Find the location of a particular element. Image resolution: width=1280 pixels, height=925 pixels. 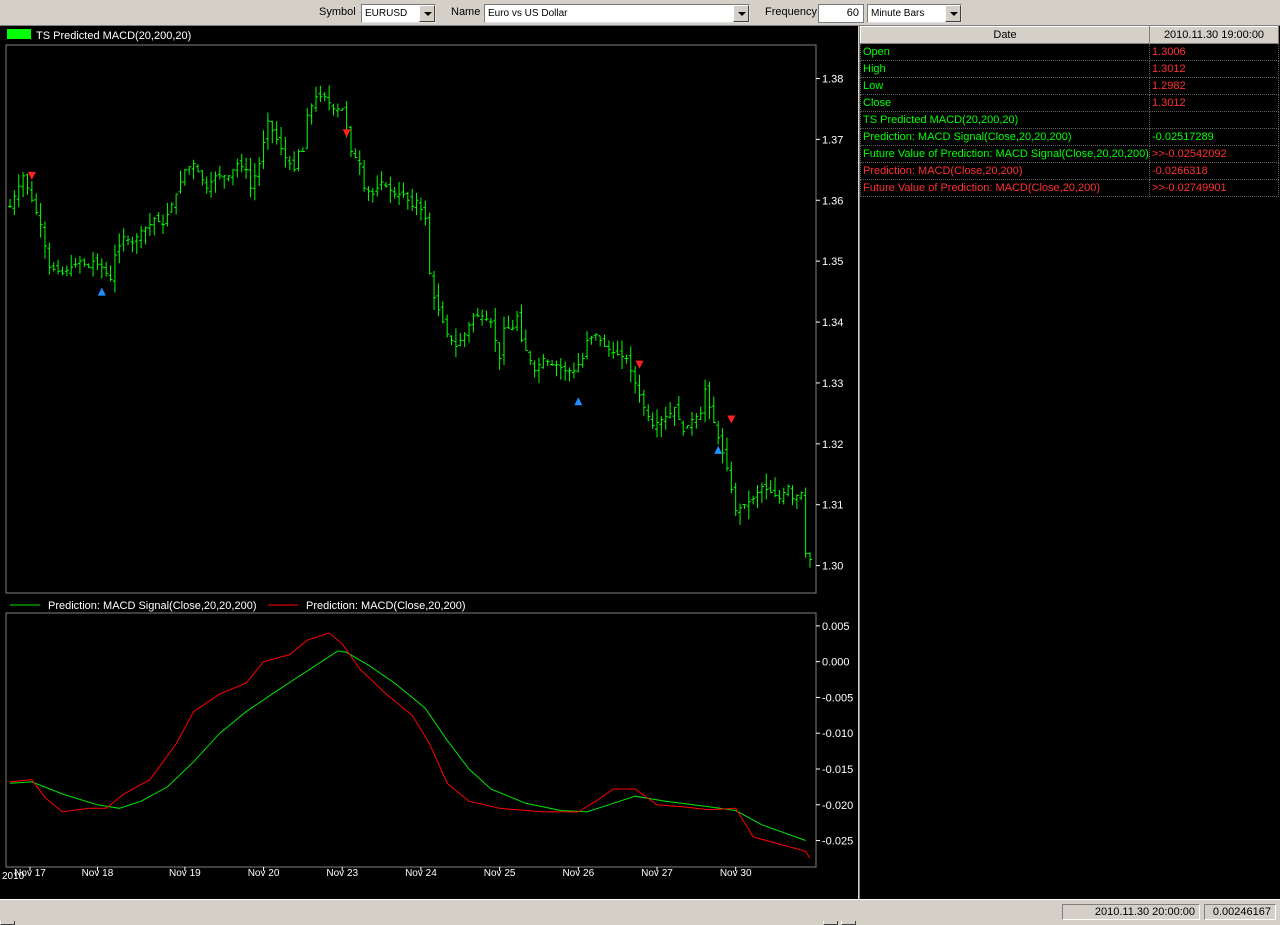

y-tick-label: 1.35 is located at coordinates (832, 262).